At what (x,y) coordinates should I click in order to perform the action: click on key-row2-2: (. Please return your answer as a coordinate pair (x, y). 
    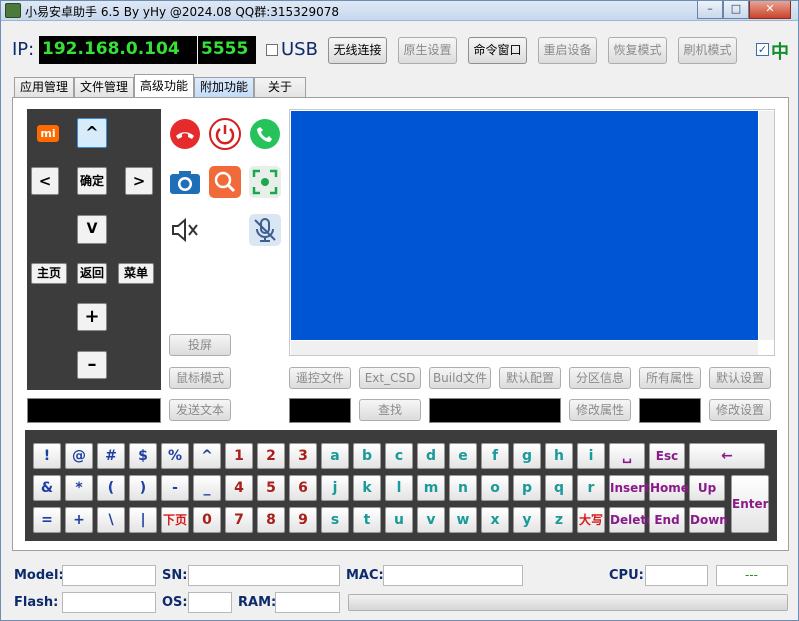
    Looking at the image, I should click on (111, 488).